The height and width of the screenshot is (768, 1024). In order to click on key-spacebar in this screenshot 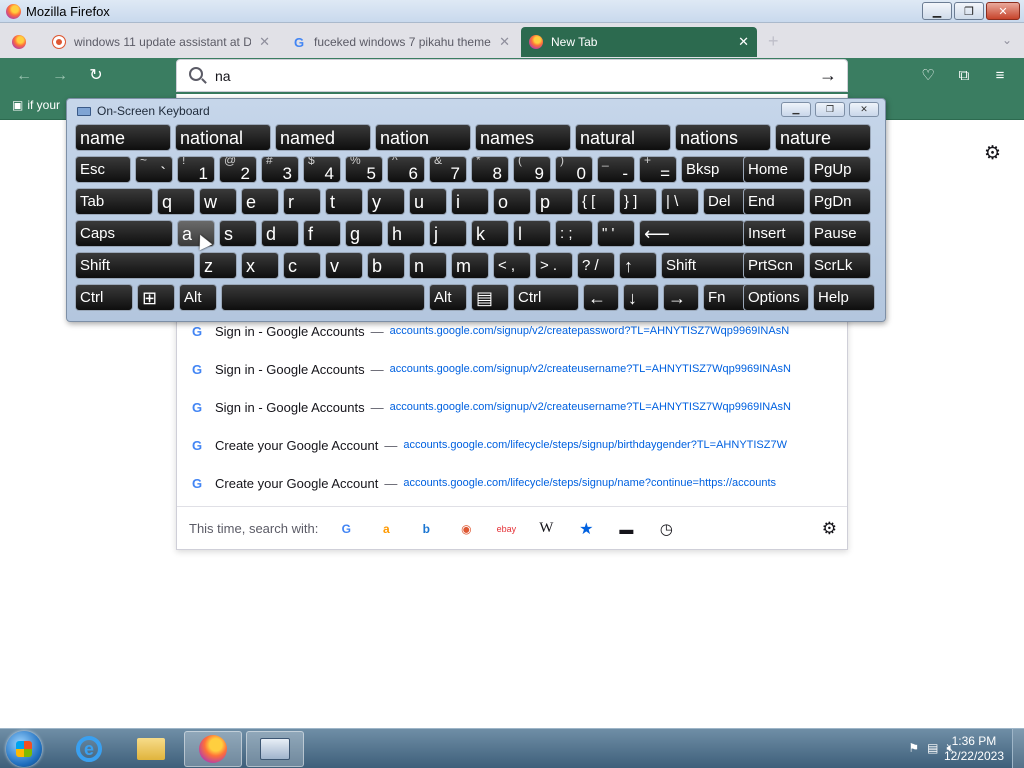, I will do `click(323, 297)`.